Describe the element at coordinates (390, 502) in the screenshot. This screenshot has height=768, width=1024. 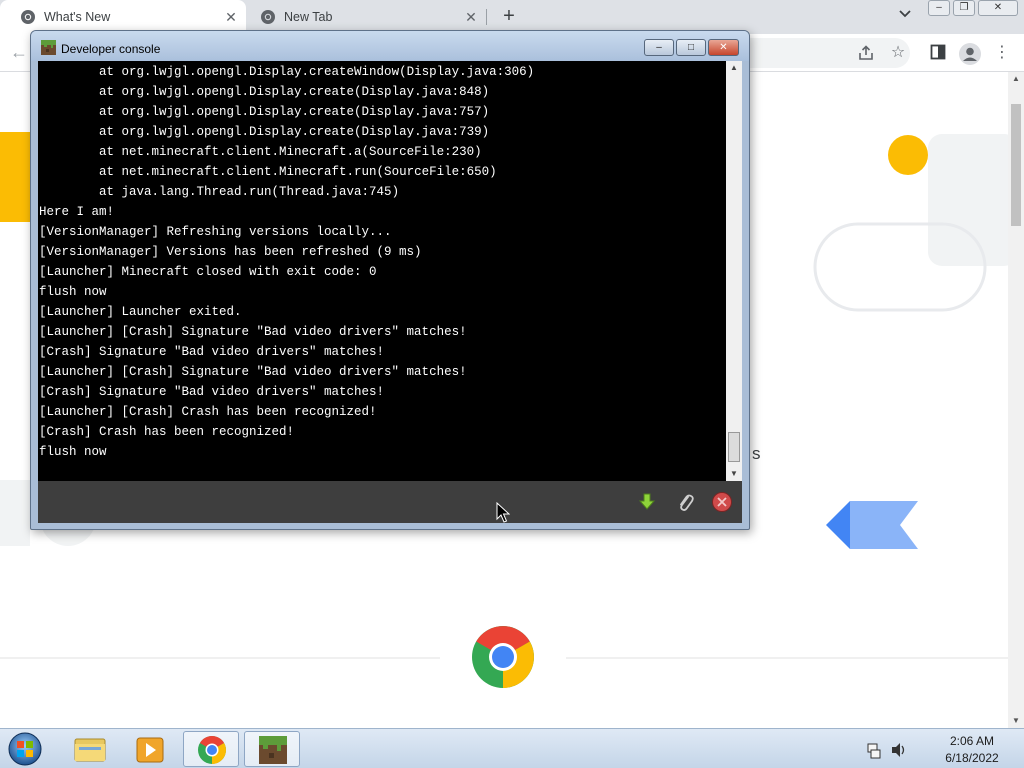
I see `console-action-bar` at that location.